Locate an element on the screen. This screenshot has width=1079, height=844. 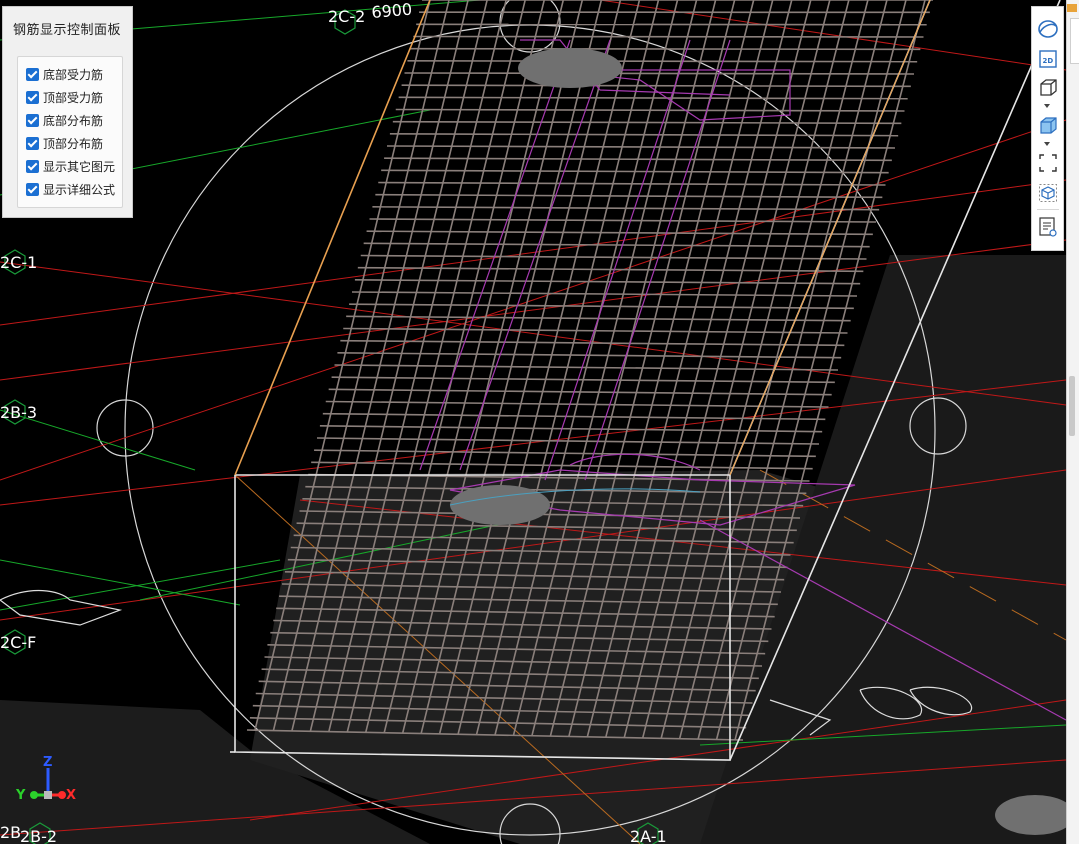
axis-label-2c-1: 2C-1 is located at coordinates (18, 262).